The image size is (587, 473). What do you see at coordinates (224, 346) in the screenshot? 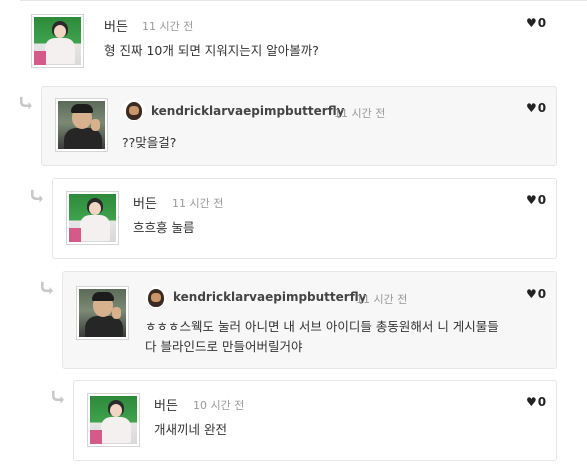
I see `comment-text-line-2: 다 블라인드로 만들어버릴거야` at bounding box center [224, 346].